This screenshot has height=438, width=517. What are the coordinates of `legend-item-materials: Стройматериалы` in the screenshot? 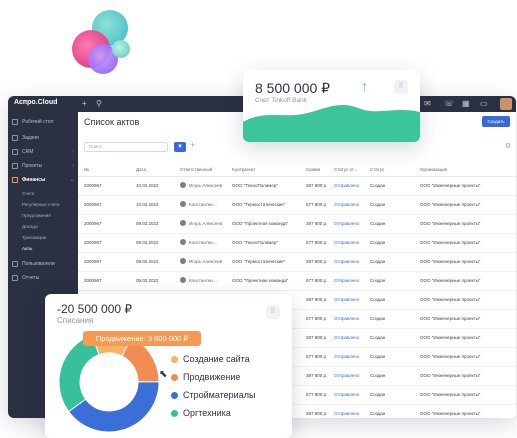 It's located at (213, 395).